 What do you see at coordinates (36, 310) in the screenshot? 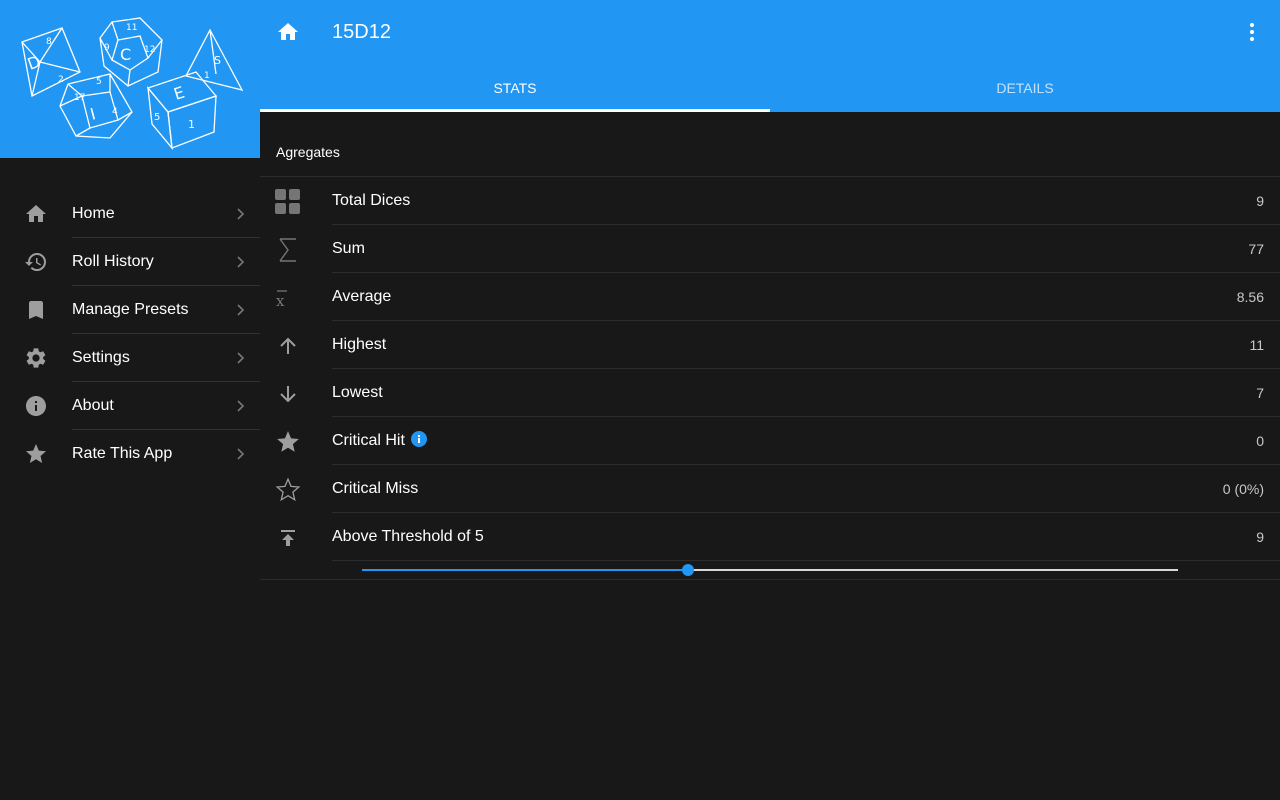
I see `bookmark-icon` at bounding box center [36, 310].